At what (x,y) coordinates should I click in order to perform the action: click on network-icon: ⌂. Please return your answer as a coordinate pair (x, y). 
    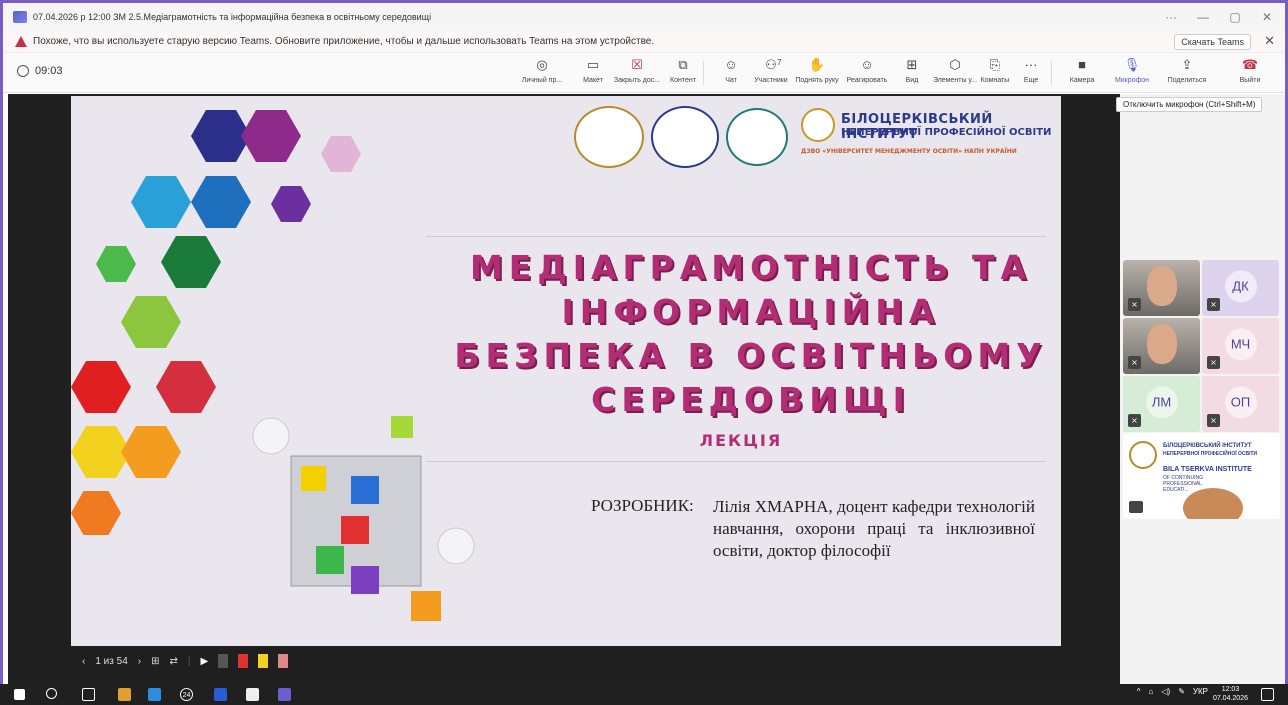
    Looking at the image, I should click on (1151, 691).